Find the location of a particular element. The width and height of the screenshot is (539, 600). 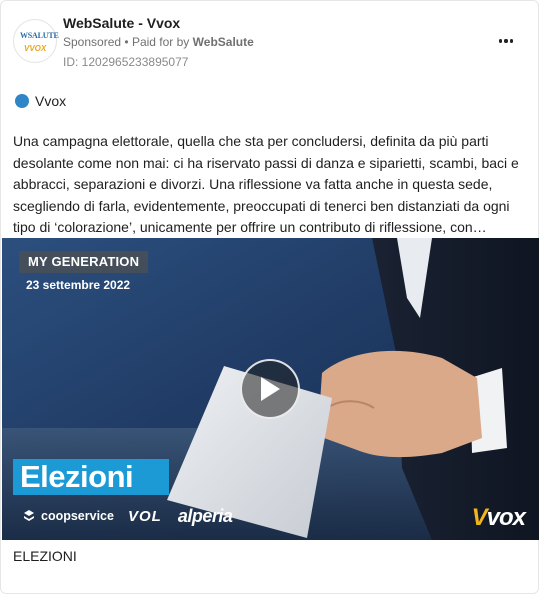

sponsored-line: Sponsored • Paid for by WebSalute is located at coordinates (158, 42).